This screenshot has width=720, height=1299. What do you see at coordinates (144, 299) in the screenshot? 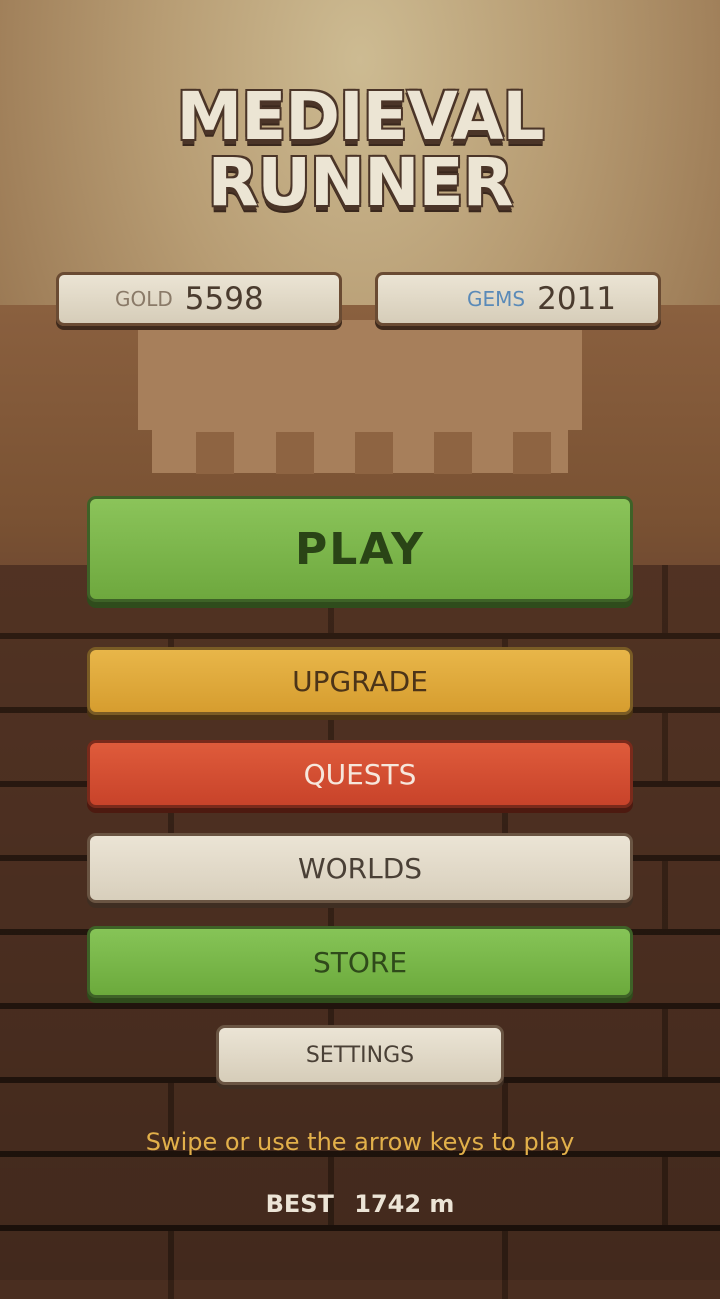
I see `gold-label: GOLD` at bounding box center [144, 299].